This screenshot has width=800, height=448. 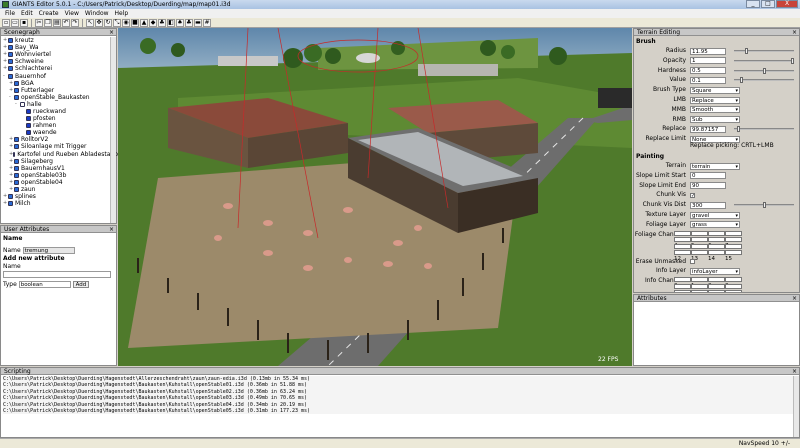 I want to click on scenegraph-node: + Schweine, so click(x=58, y=61).